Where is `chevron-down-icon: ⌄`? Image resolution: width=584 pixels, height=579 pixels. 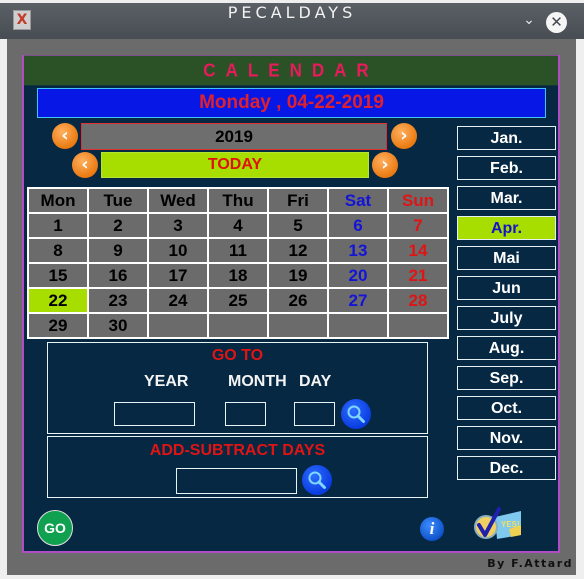 chevron-down-icon: ⌄ is located at coordinates (529, 20).